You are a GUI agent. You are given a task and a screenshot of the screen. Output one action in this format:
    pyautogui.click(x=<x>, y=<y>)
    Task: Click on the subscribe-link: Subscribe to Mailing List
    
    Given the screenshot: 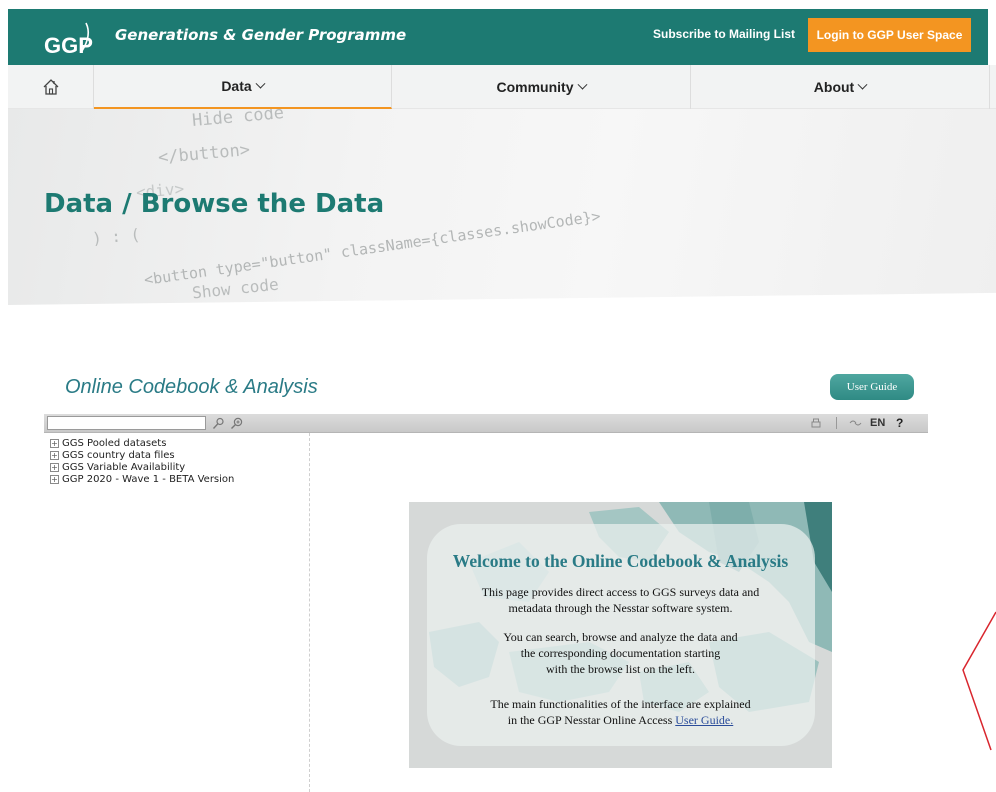 What is the action you would take?
    pyautogui.click(x=724, y=34)
    